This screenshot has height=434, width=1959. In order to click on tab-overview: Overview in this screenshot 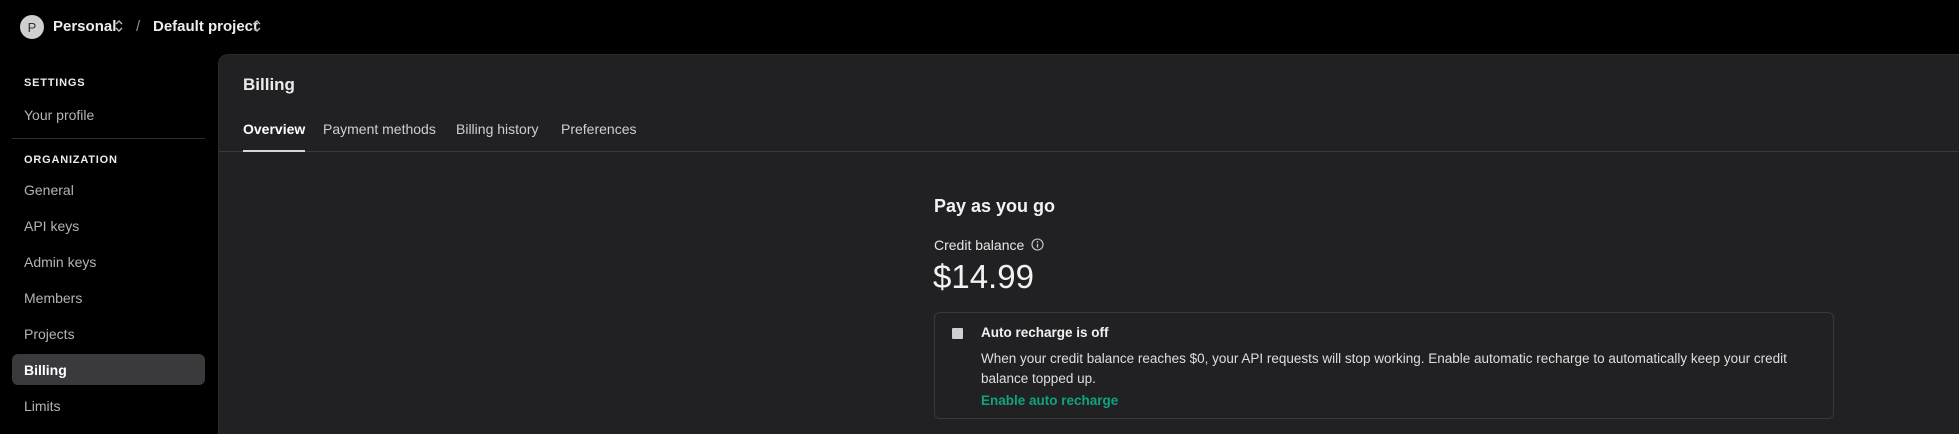, I will do `click(274, 136)`.